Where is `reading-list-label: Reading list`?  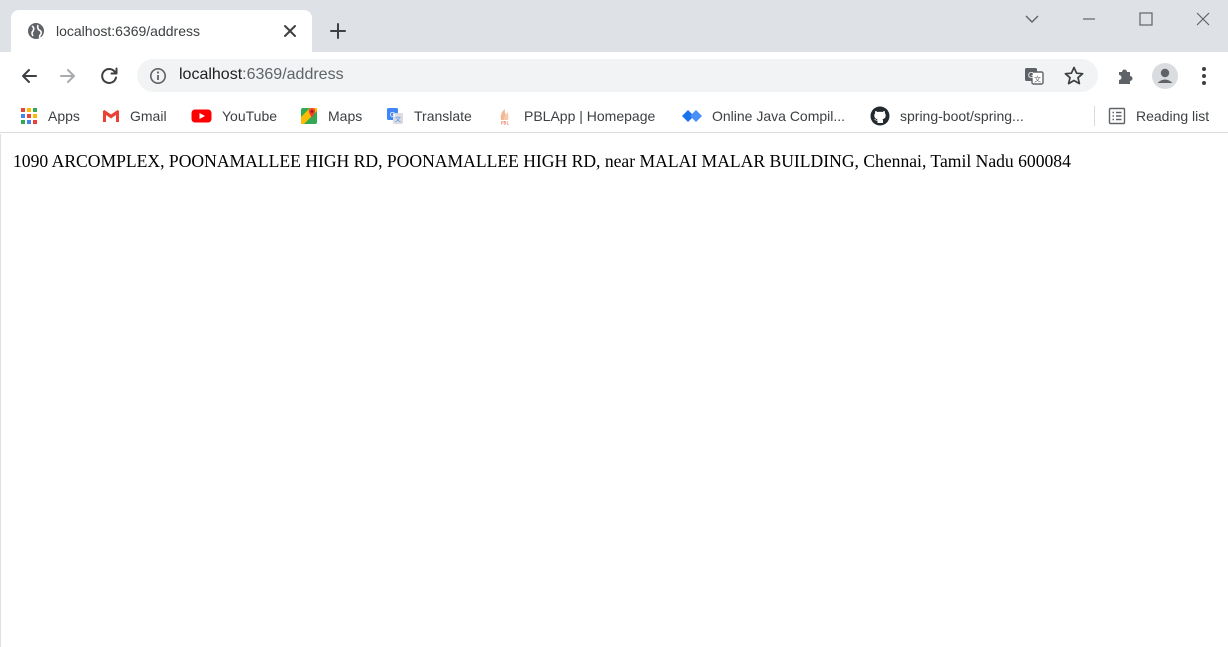
reading-list-label: Reading list is located at coordinates (1173, 116).